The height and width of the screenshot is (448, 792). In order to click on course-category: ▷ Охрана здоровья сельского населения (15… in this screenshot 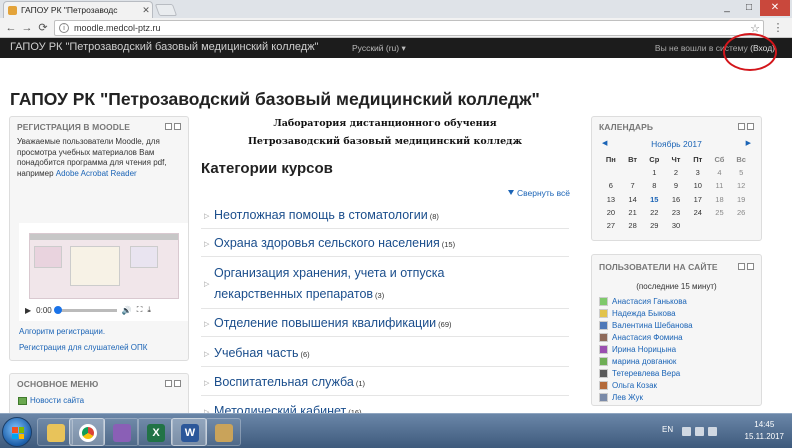, I will do `click(385, 245)`.